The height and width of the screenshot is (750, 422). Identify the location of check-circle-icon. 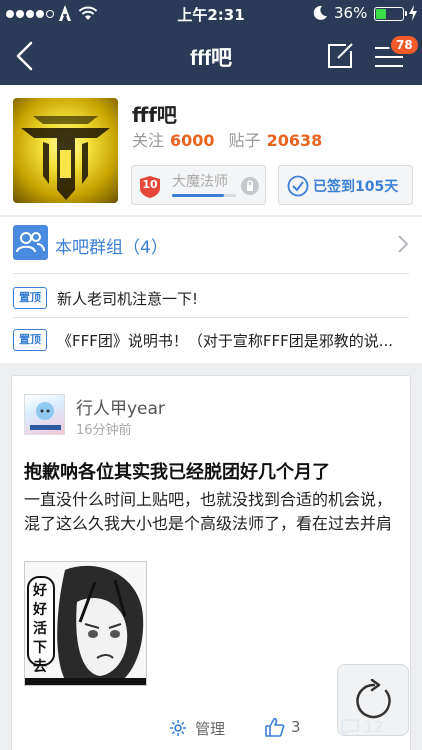
(298, 186).